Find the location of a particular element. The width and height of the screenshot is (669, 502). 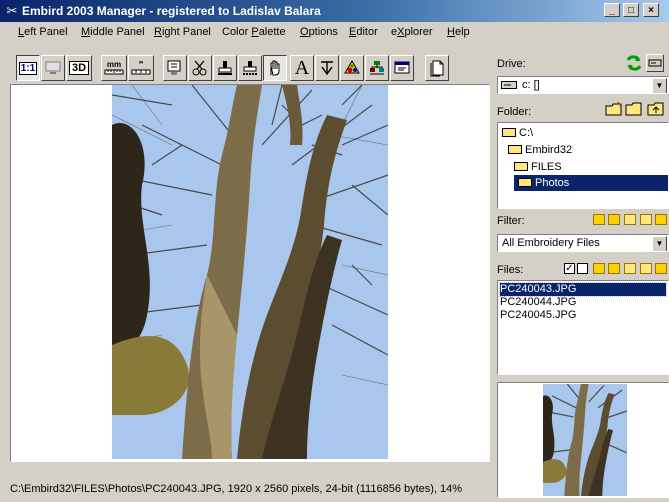

palette-icon is located at coordinates (352, 67).